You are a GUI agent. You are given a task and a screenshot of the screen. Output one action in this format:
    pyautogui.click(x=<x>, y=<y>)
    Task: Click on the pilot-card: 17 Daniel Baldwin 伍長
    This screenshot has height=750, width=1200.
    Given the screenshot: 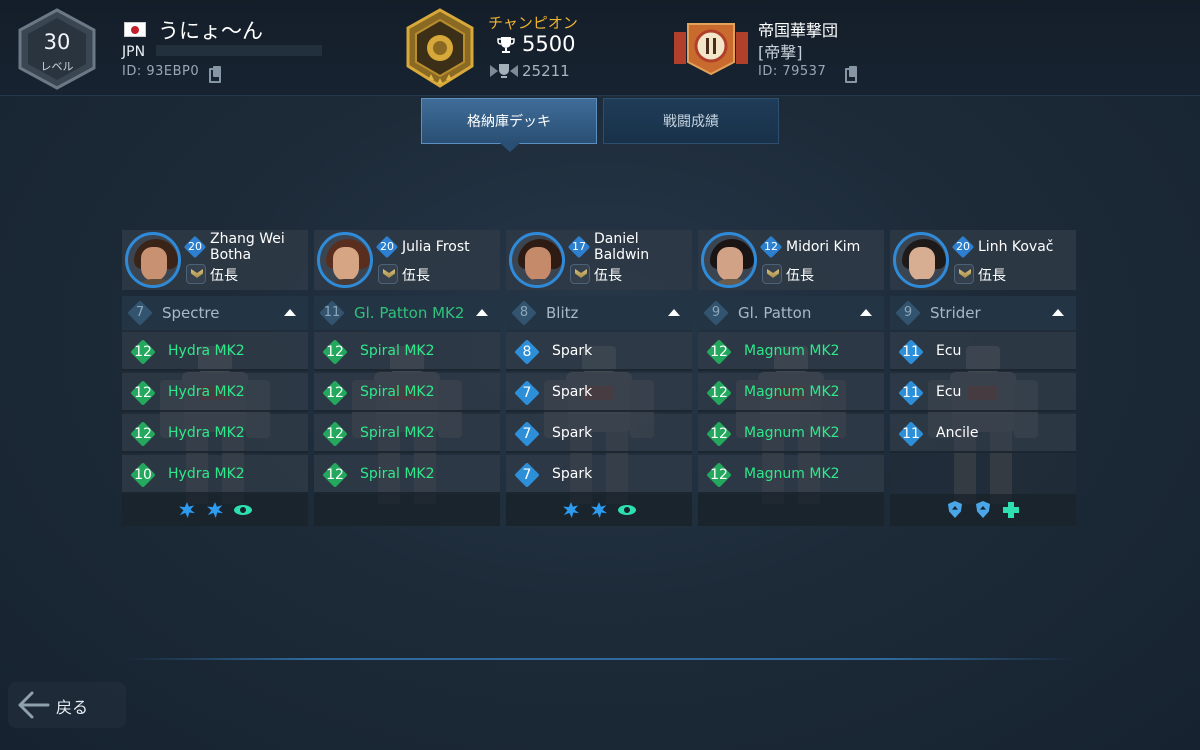 What is the action you would take?
    pyautogui.click(x=599, y=260)
    